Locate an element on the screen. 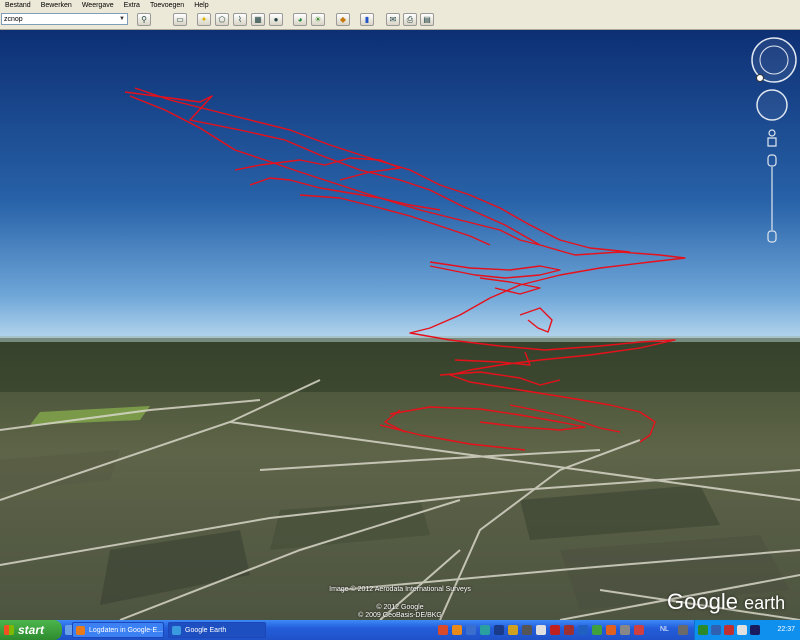 This screenshot has height=640, width=800. system-tray: 22:37 is located at coordinates (747, 630).